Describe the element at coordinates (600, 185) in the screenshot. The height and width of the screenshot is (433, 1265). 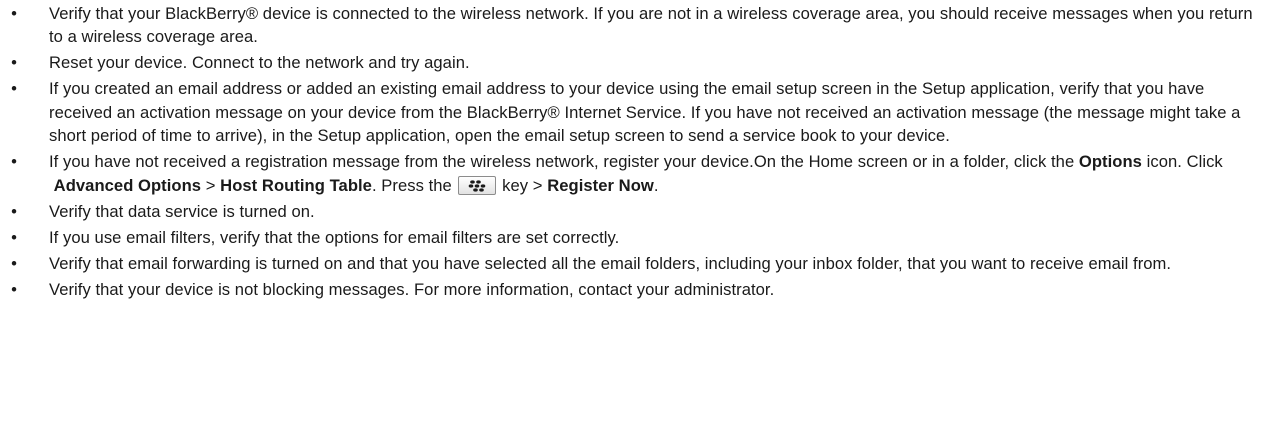
I see `register-now-label: Register Now` at that location.